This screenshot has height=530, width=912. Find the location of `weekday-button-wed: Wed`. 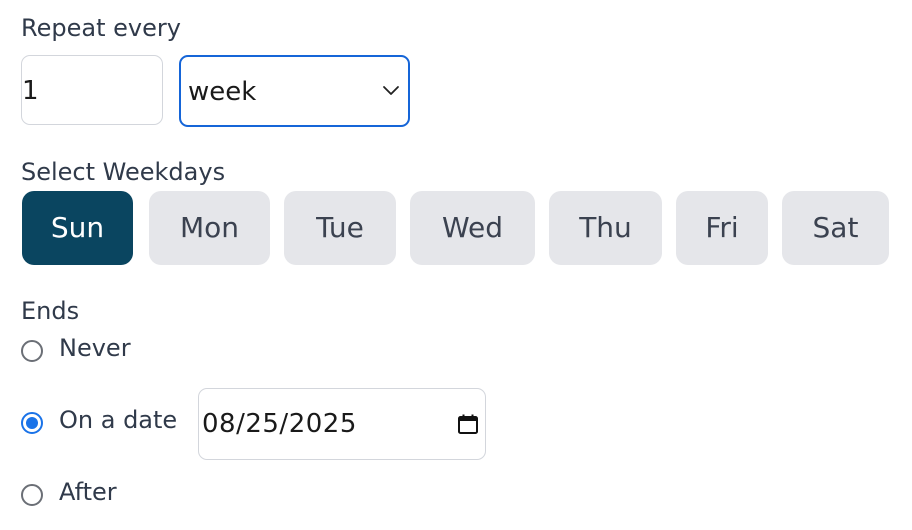

weekday-button-wed: Wed is located at coordinates (472, 228).